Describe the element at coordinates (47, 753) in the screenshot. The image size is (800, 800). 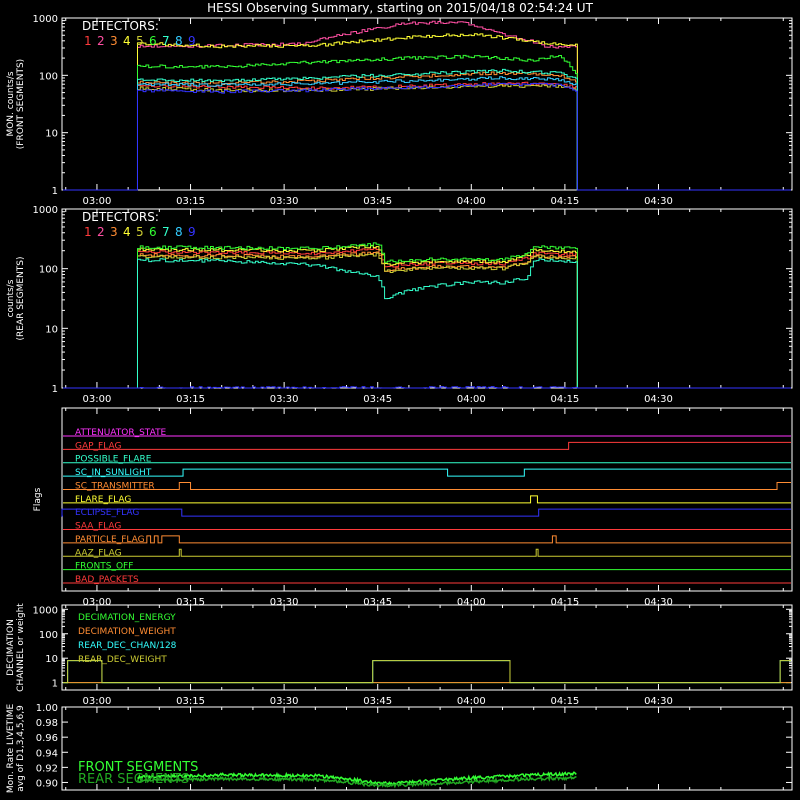
I see `y-tick-label: 0.94` at that location.